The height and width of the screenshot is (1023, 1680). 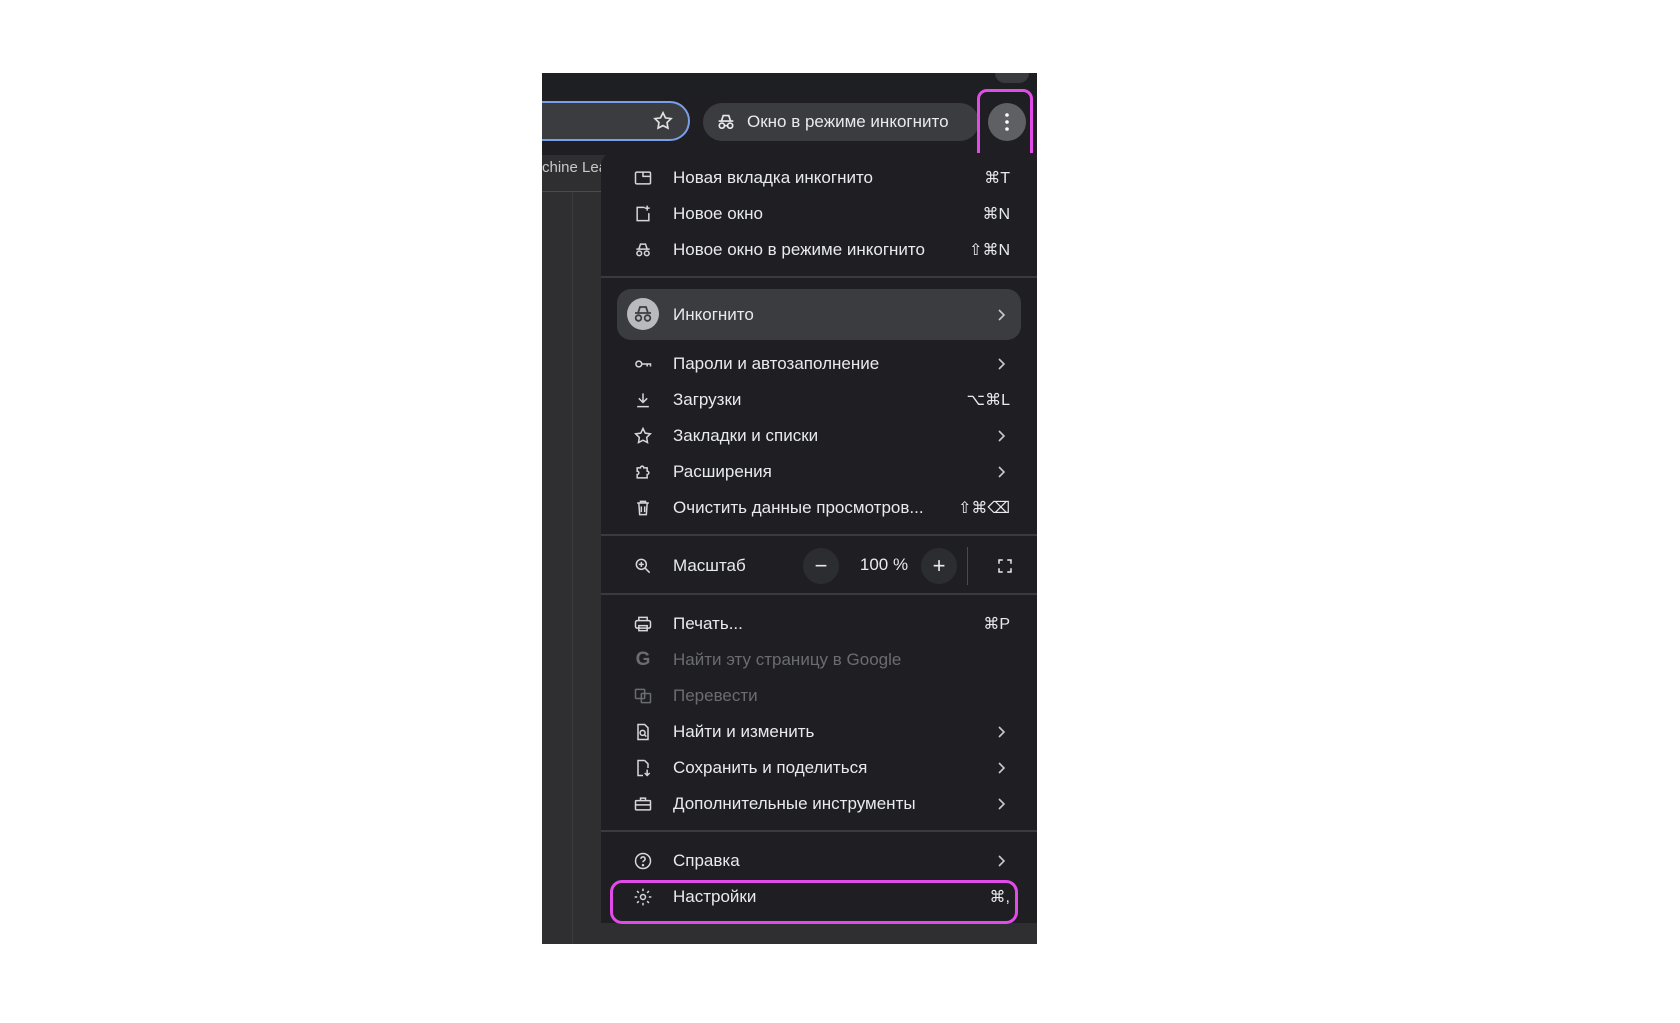 What do you see at coordinates (819, 472) in the screenshot?
I see `menu-item-extensions: Расширения` at bounding box center [819, 472].